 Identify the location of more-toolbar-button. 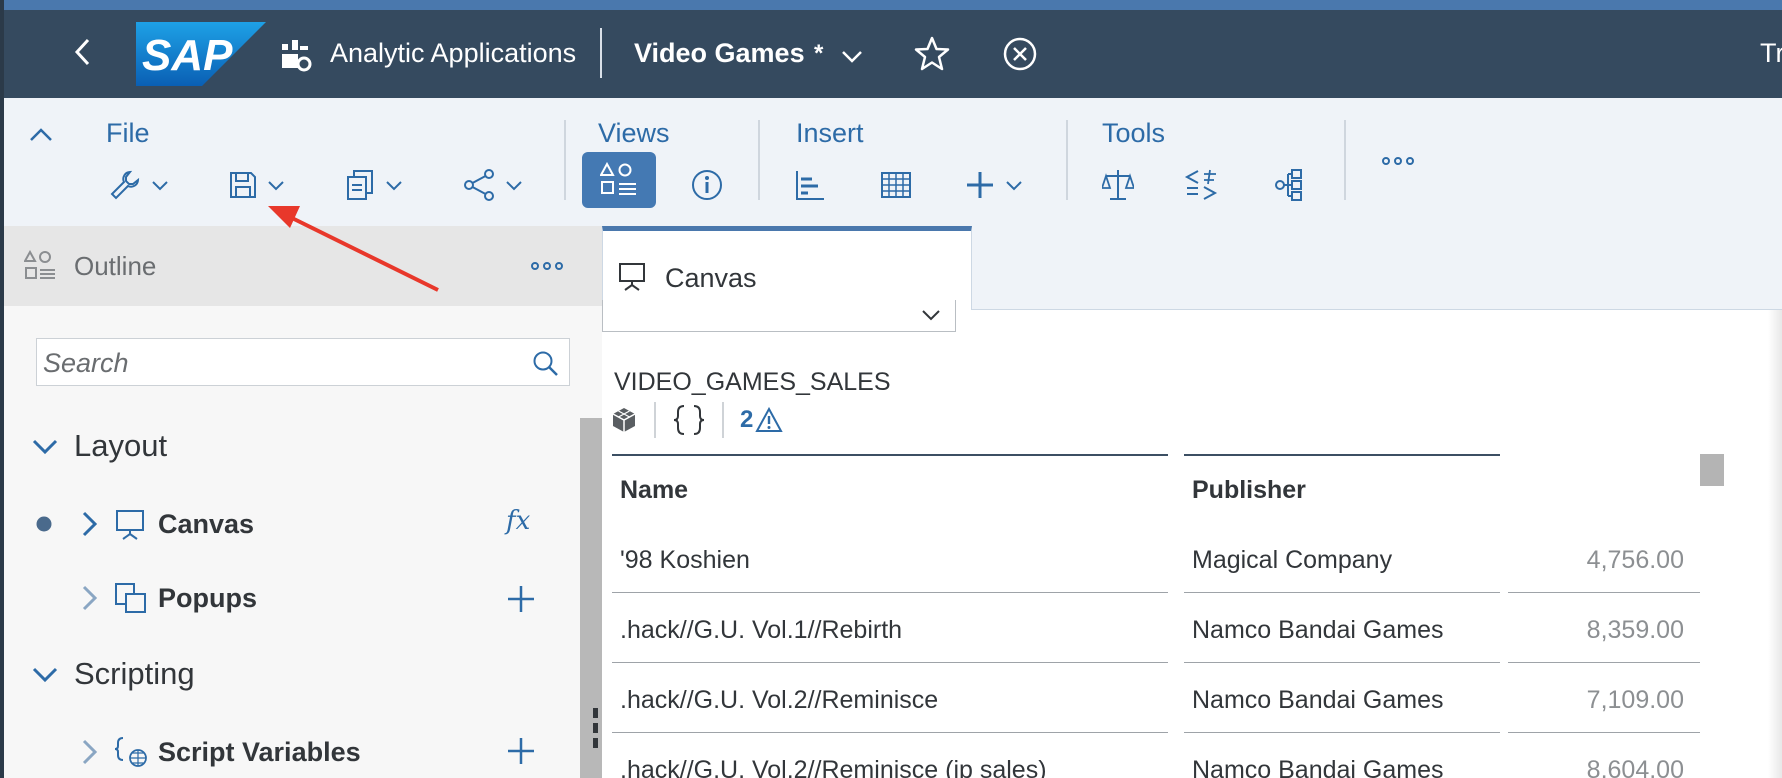
(1398, 161).